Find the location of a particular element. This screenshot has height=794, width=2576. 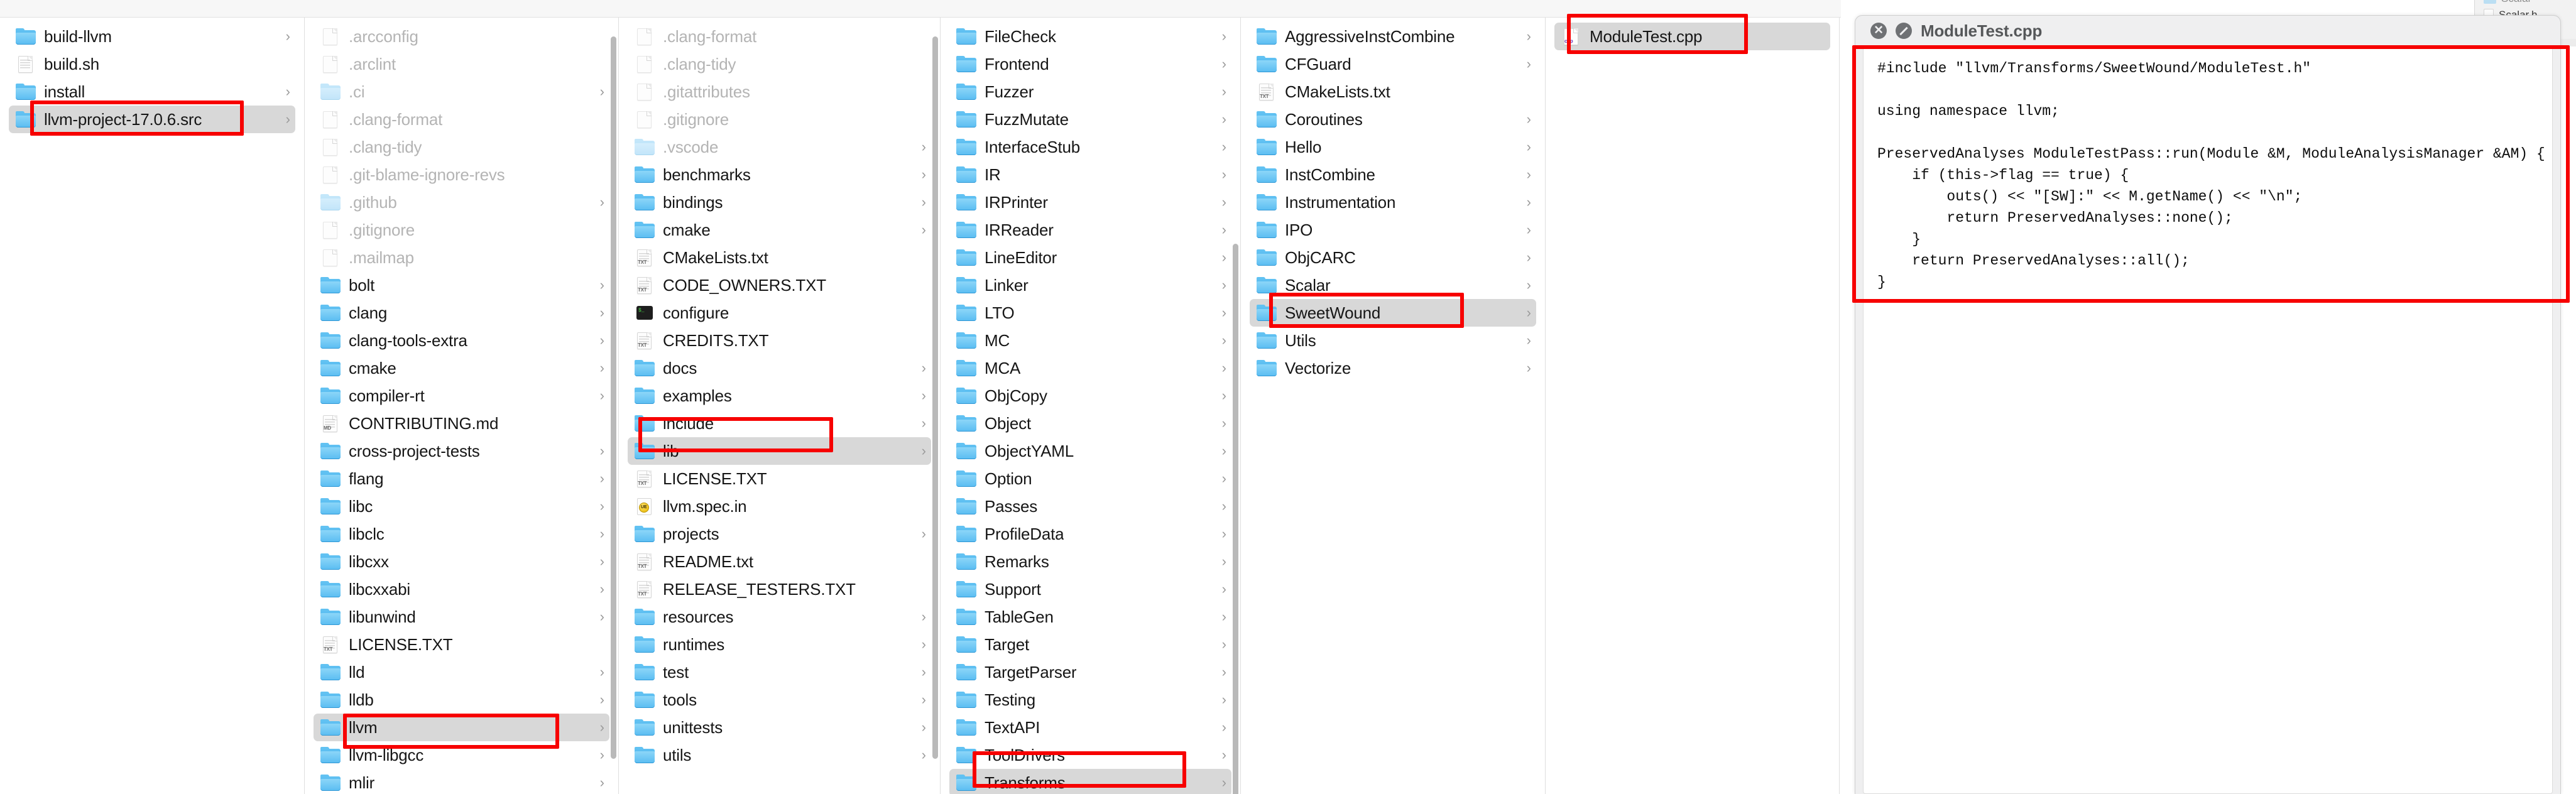

file-row: ObjCARC › is located at coordinates (1393, 257).